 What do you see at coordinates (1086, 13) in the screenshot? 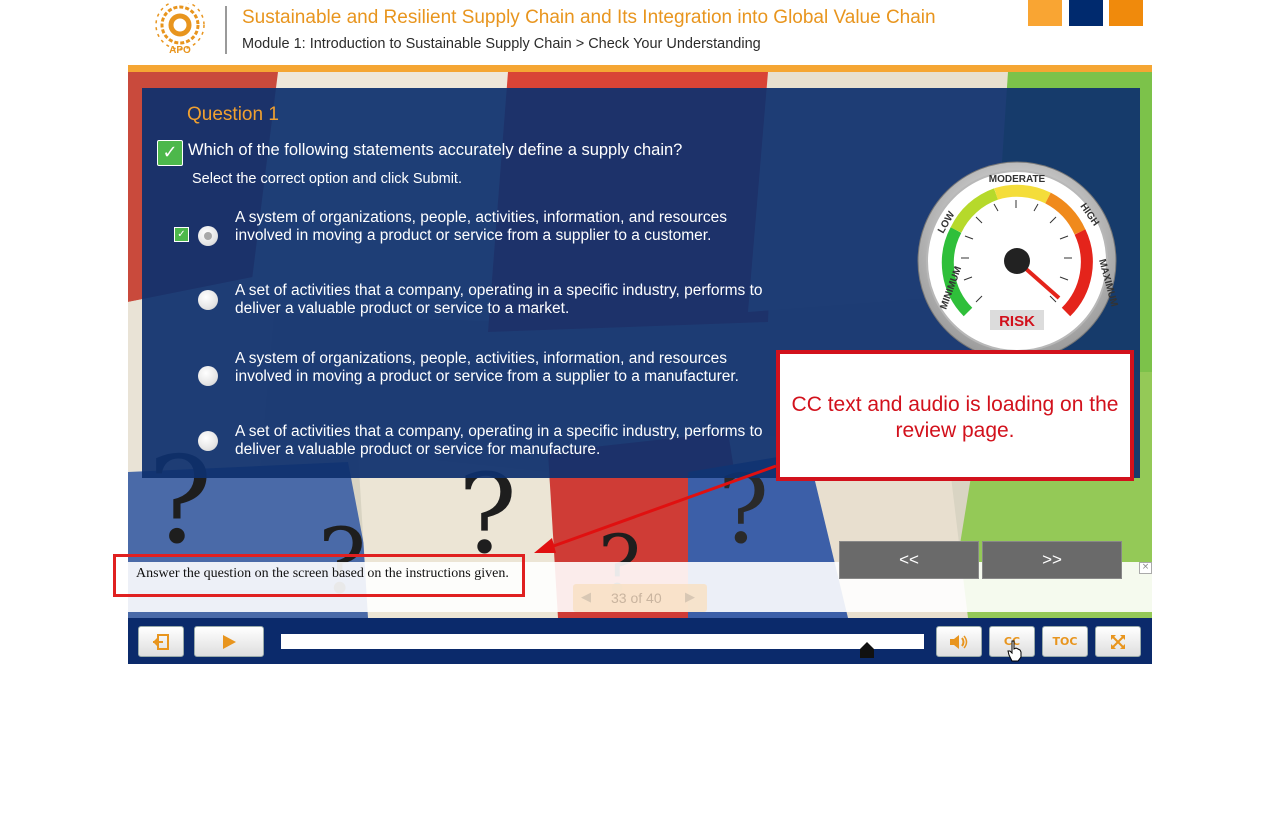
I see `swatch-navy` at bounding box center [1086, 13].